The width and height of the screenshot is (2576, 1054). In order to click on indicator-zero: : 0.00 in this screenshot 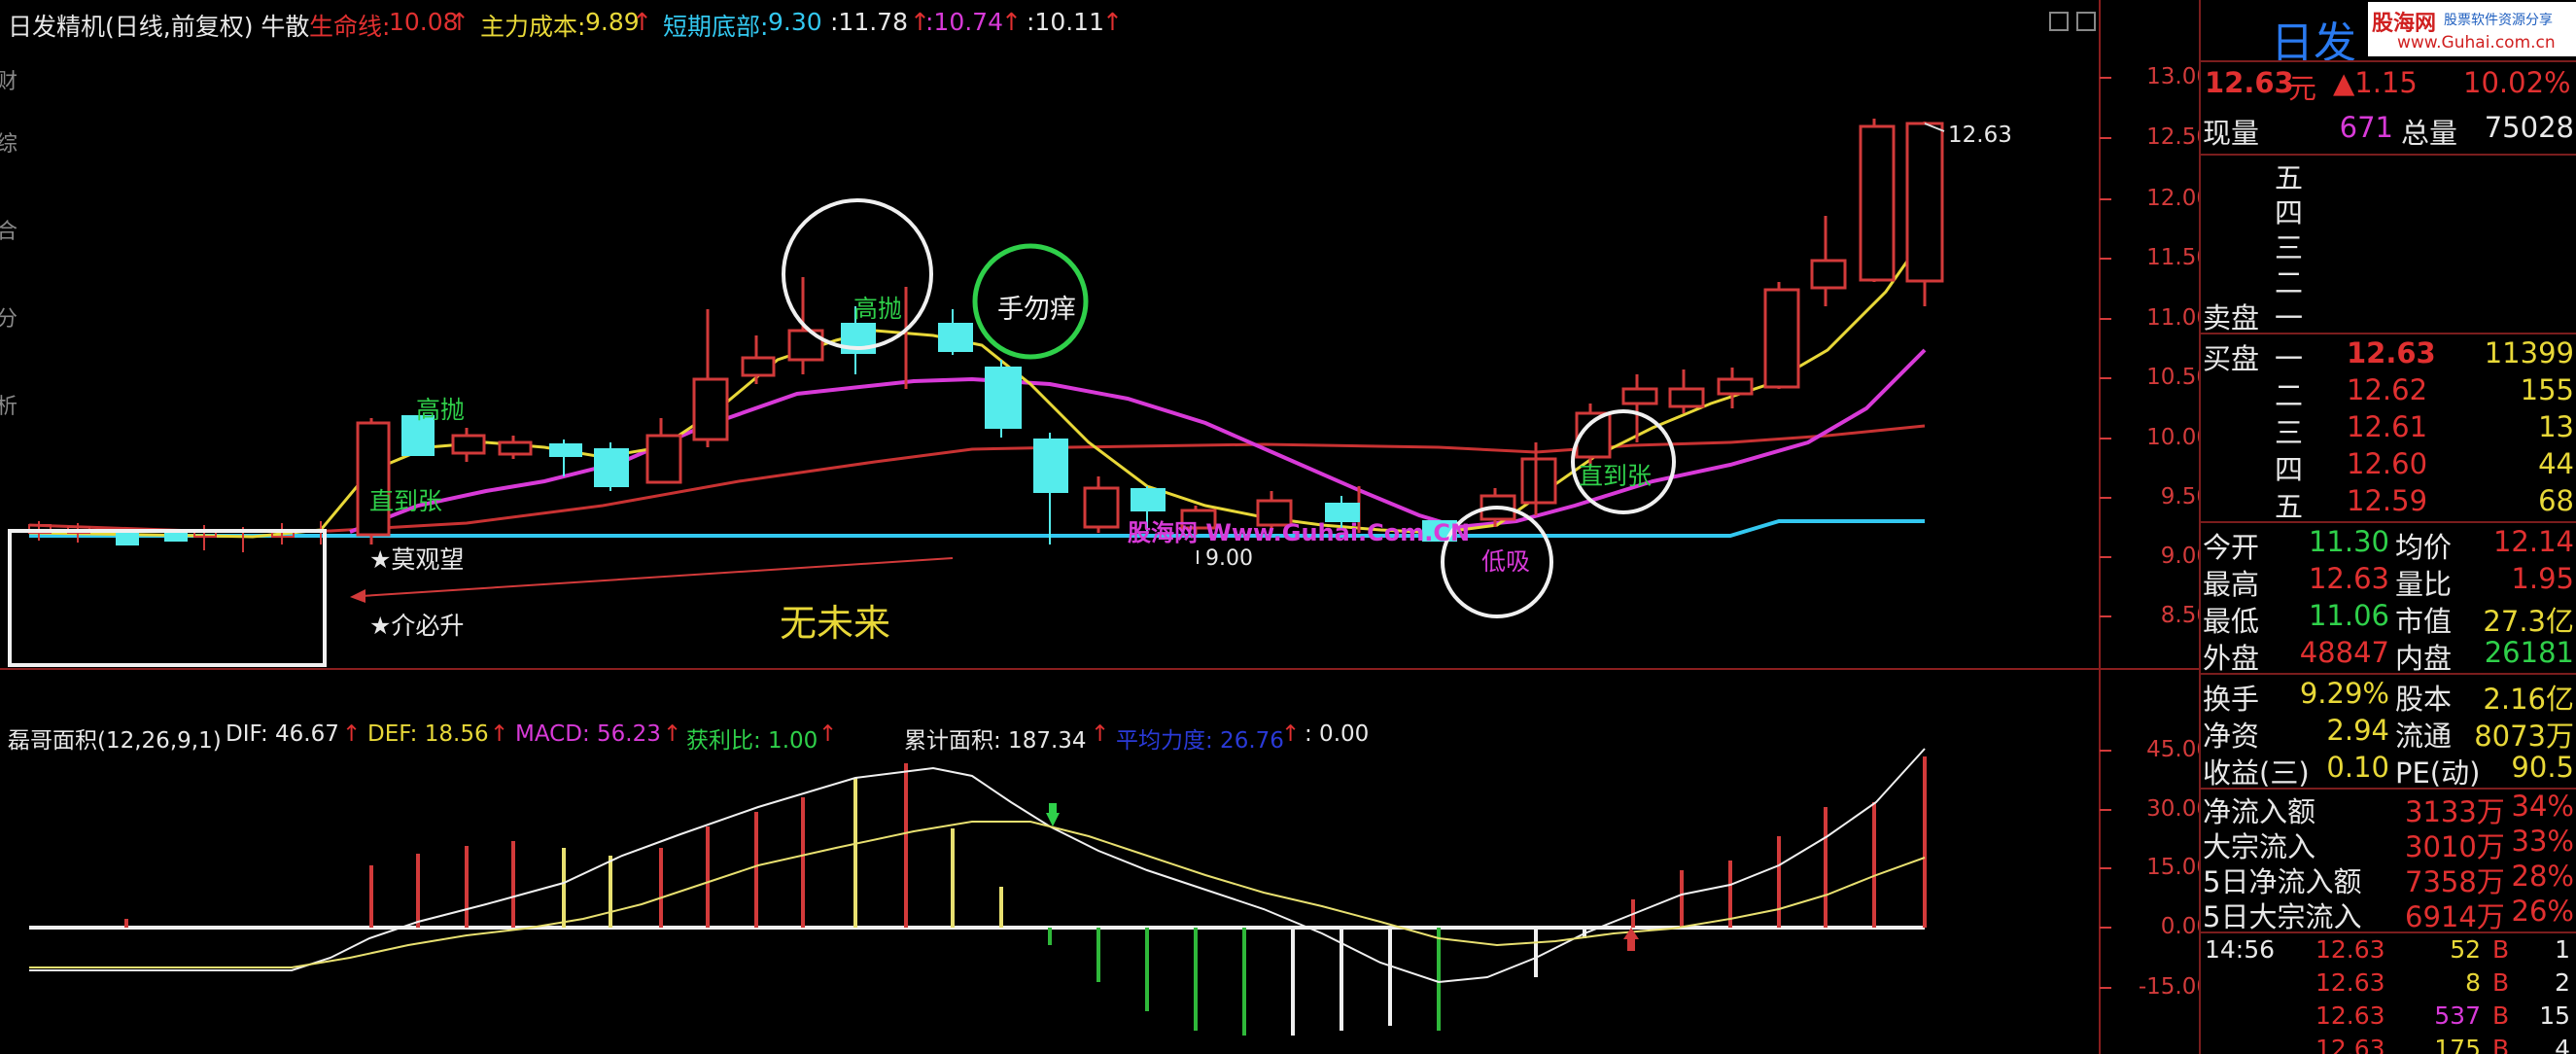, I will do `click(1337, 734)`.